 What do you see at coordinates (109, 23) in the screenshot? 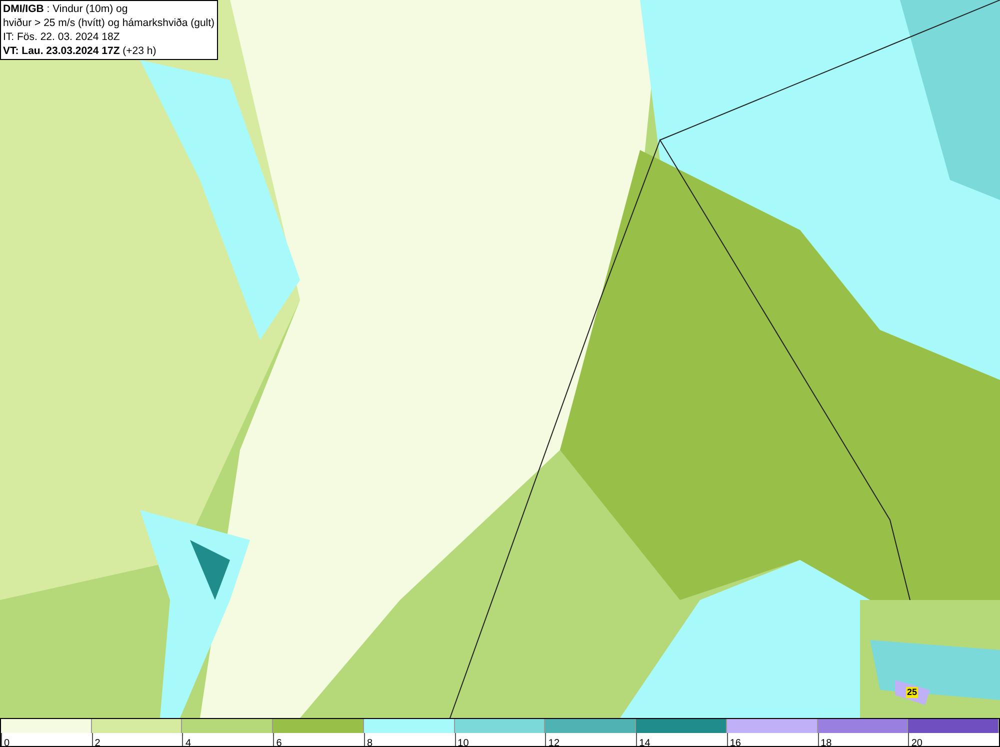
I see `header-text: hviður > 25 m/s (hvítt) og hámarkshviða (gult)` at bounding box center [109, 23].